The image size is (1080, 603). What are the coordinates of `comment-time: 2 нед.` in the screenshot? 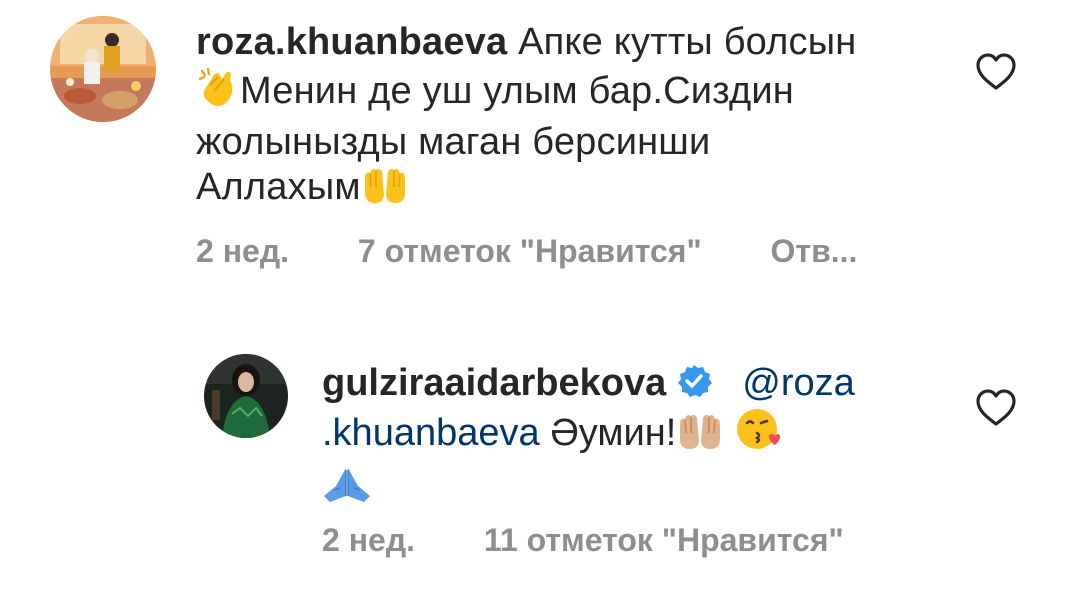 It's located at (243, 251).